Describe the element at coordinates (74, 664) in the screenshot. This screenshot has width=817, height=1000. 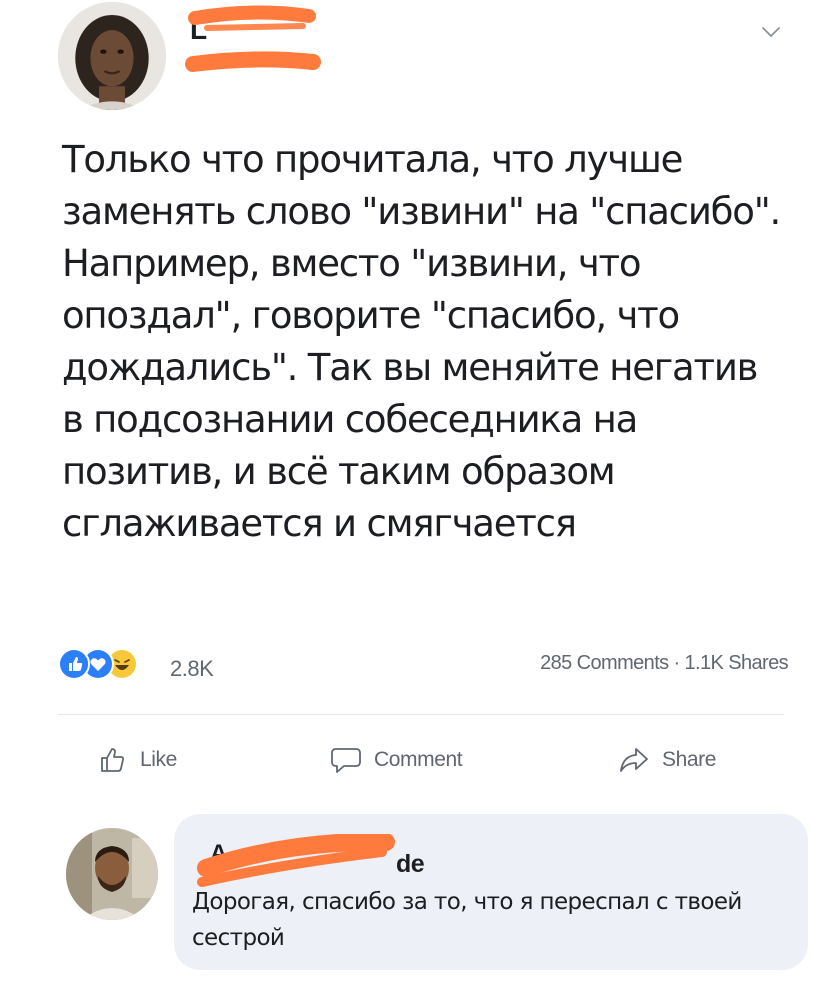
I see `like-reaction-icon` at that location.